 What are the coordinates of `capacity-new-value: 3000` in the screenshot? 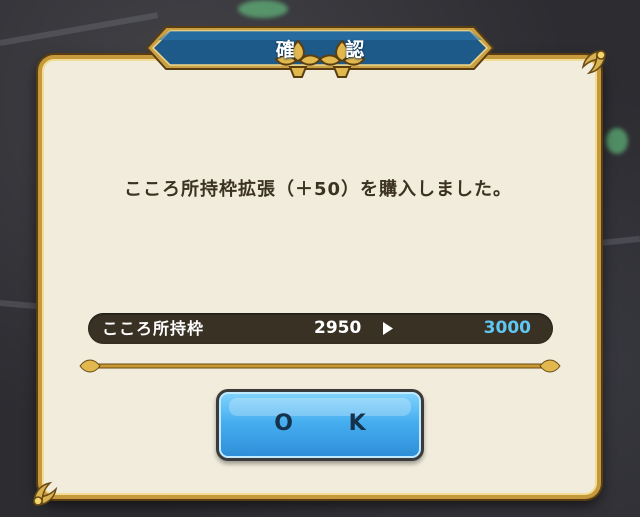 It's located at (507, 328).